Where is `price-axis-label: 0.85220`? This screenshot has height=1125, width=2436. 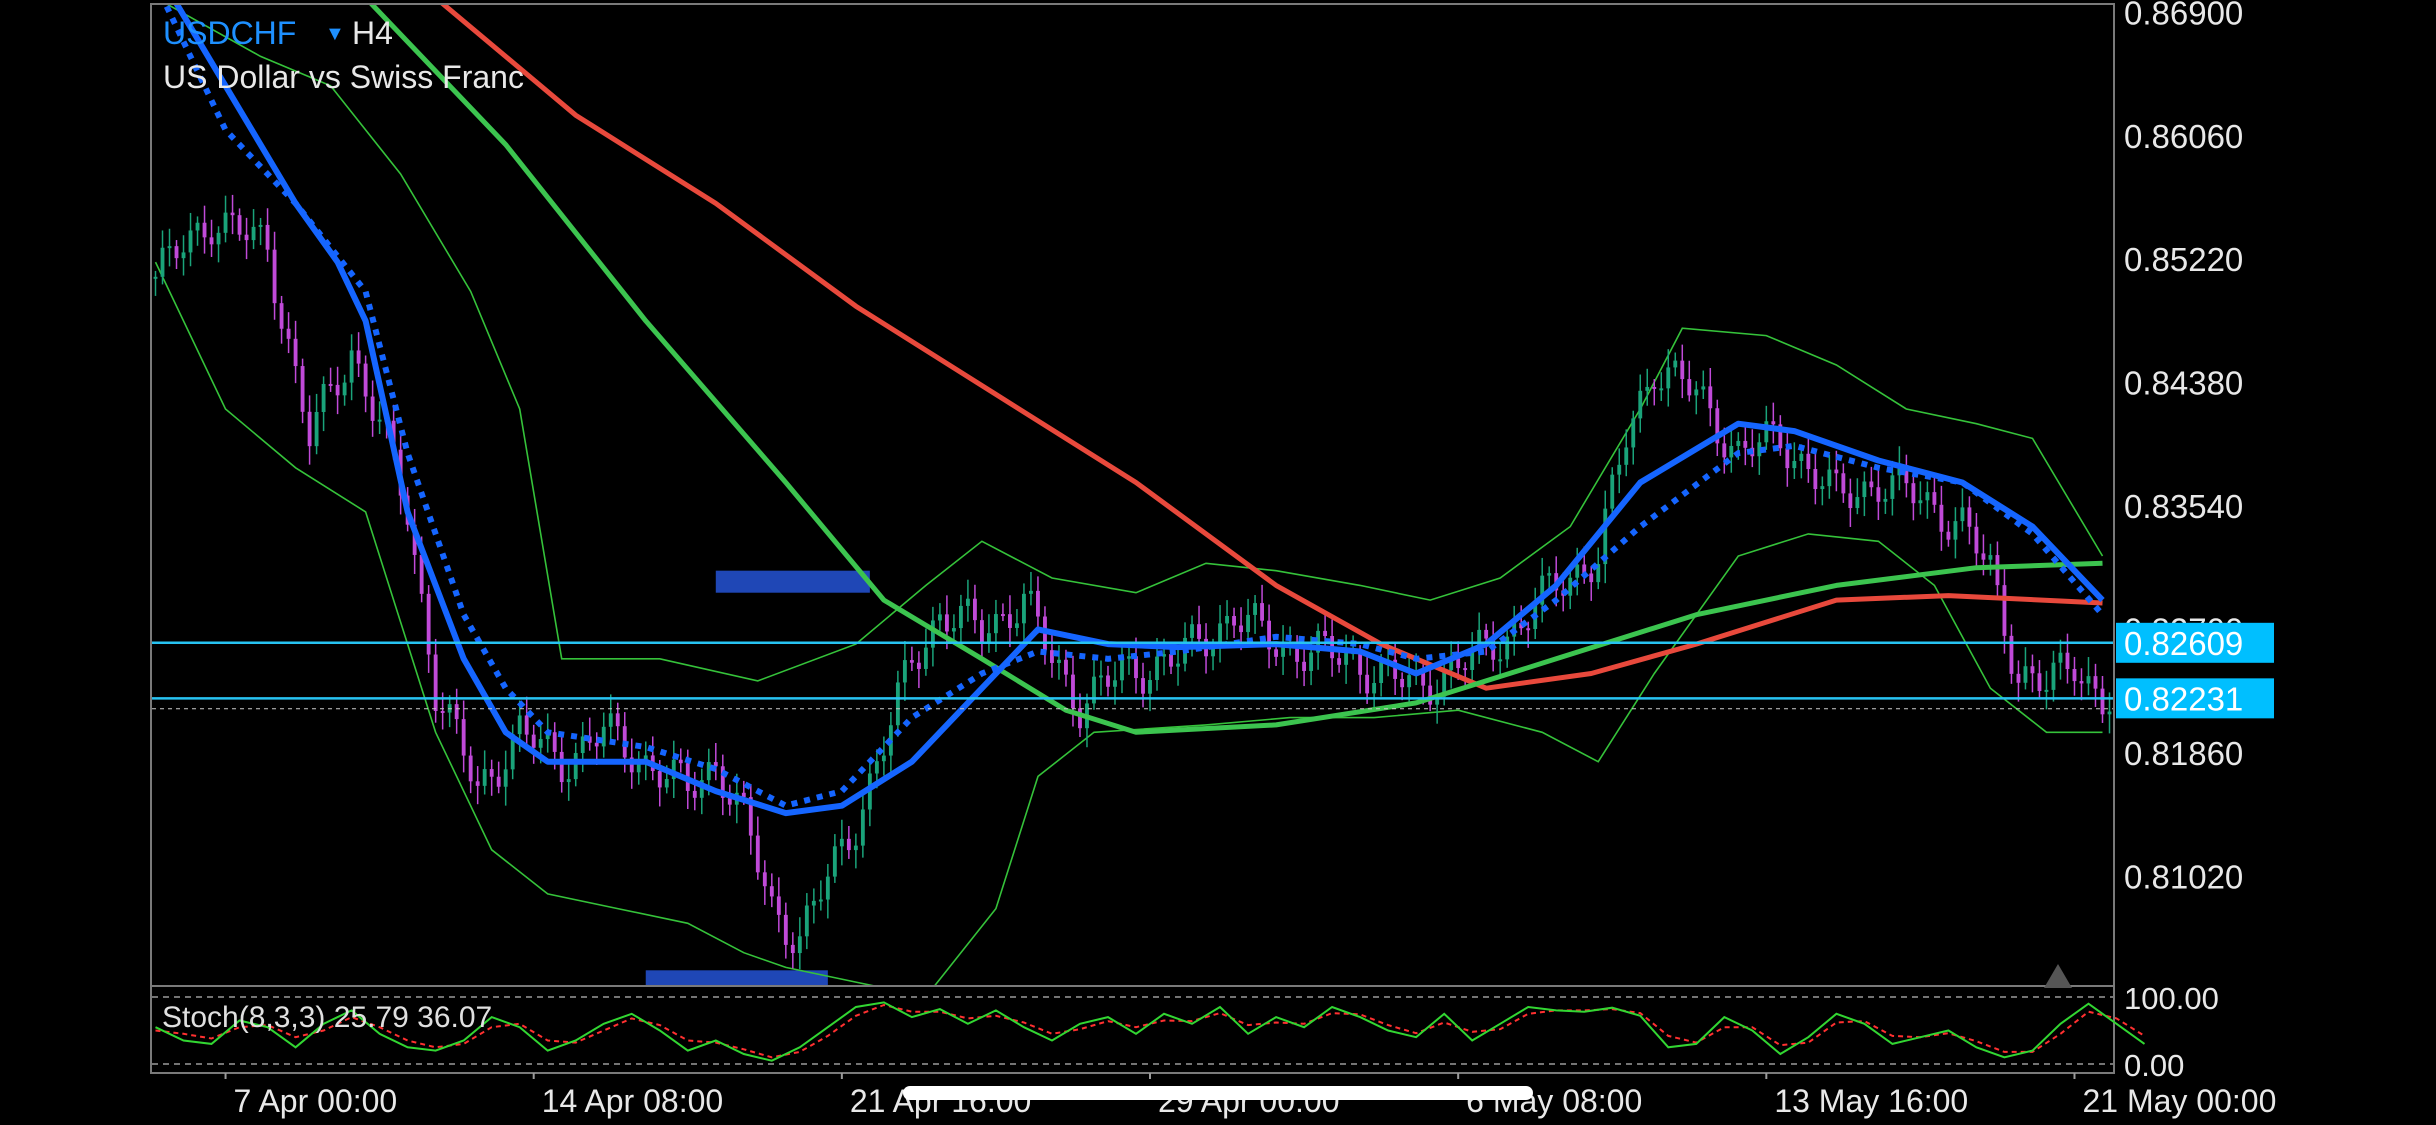
price-axis-label: 0.85220 is located at coordinates (2183, 259).